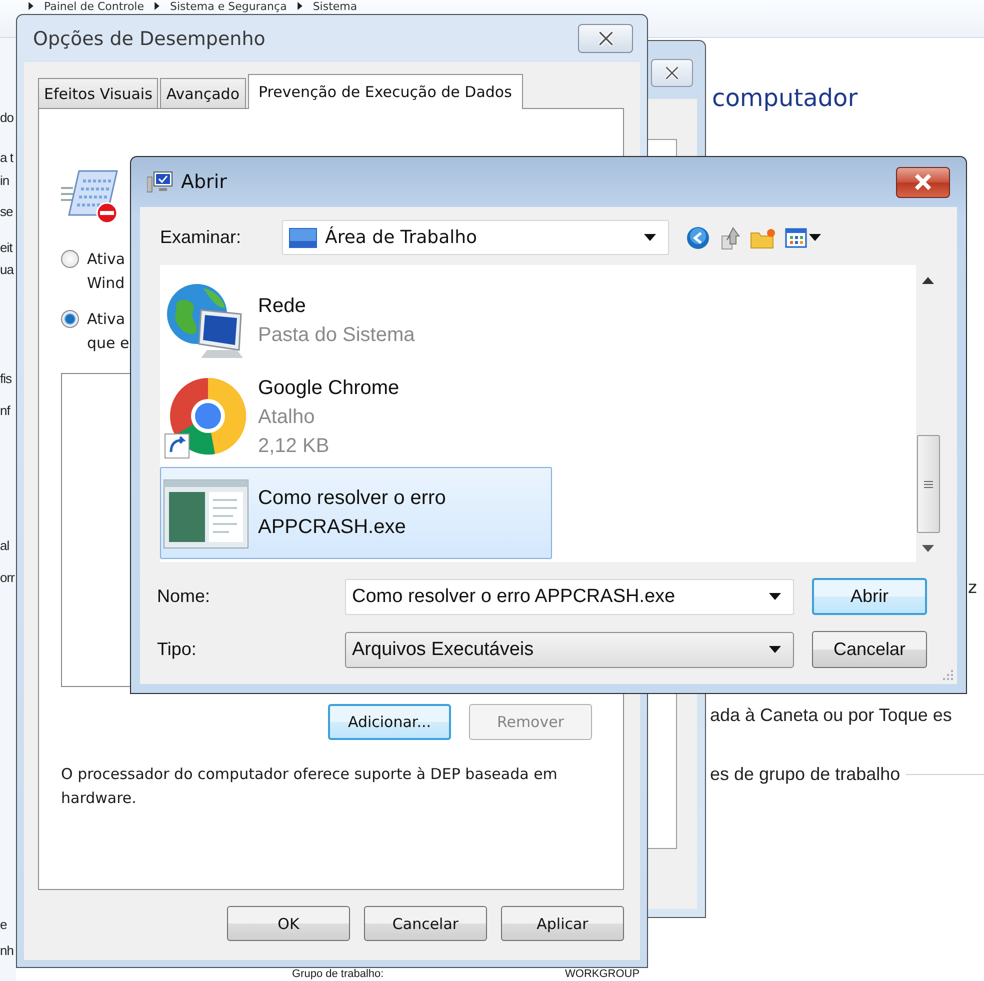 This screenshot has width=984, height=981. What do you see at coordinates (6, 211) in the screenshot?
I see `text-fragment: se` at bounding box center [6, 211].